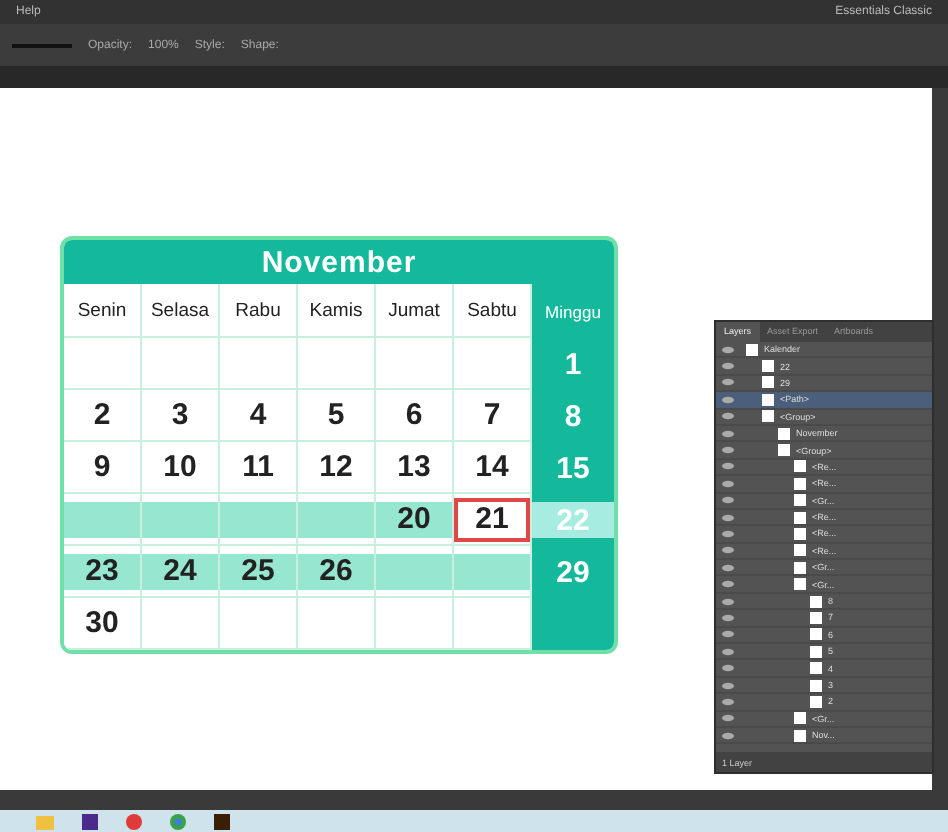 This screenshot has width=948, height=832. Describe the element at coordinates (336, 571) in the screenshot. I see `date-number: 26` at that location.